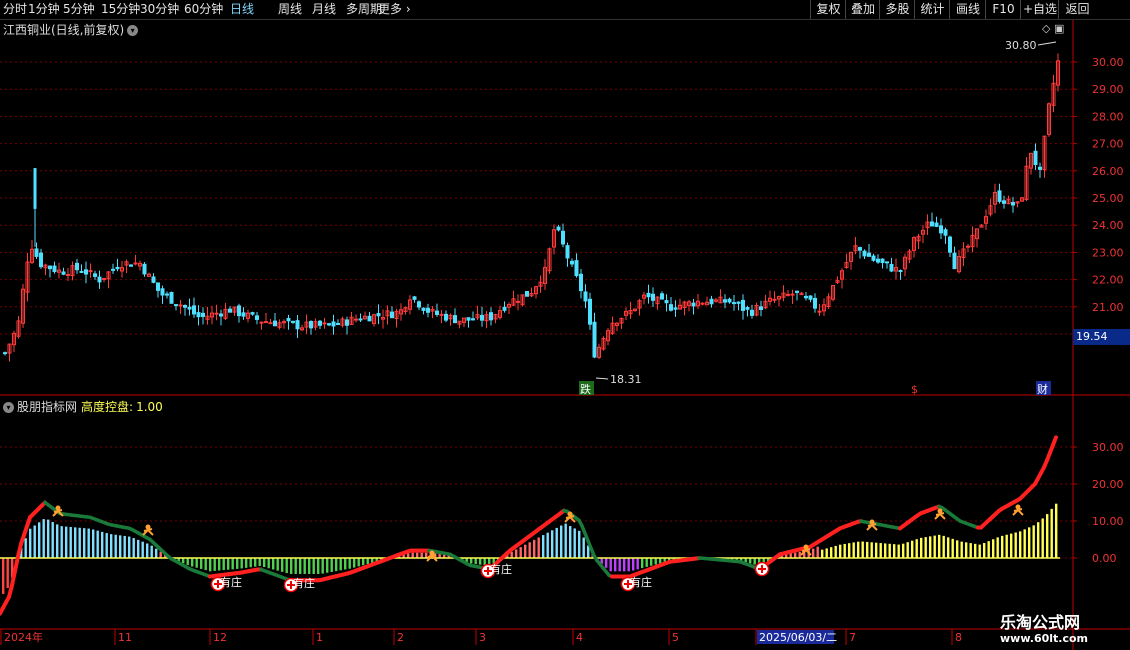 The width and height of the screenshot is (1130, 650). I want to click on price-axis-label: 28.00, so click(1108, 116).